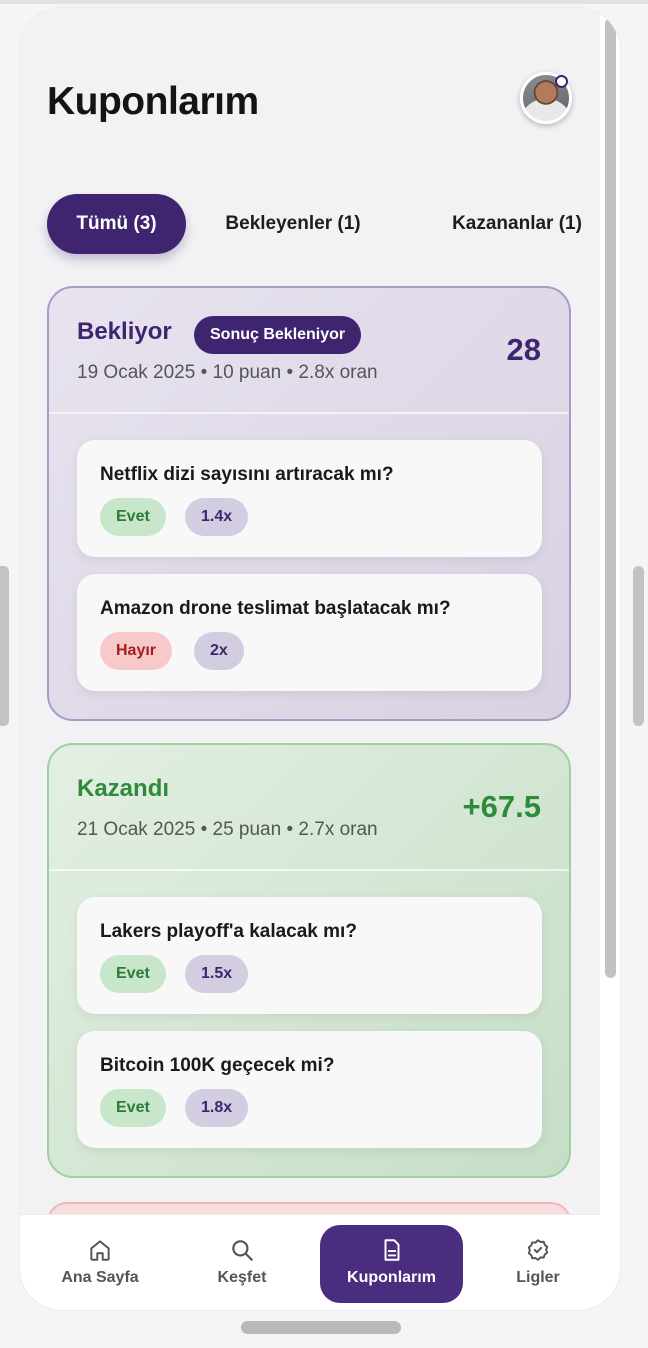 This screenshot has height=1348, width=648. I want to click on nav-item-coupons: Kuponlarım, so click(391, 1264).